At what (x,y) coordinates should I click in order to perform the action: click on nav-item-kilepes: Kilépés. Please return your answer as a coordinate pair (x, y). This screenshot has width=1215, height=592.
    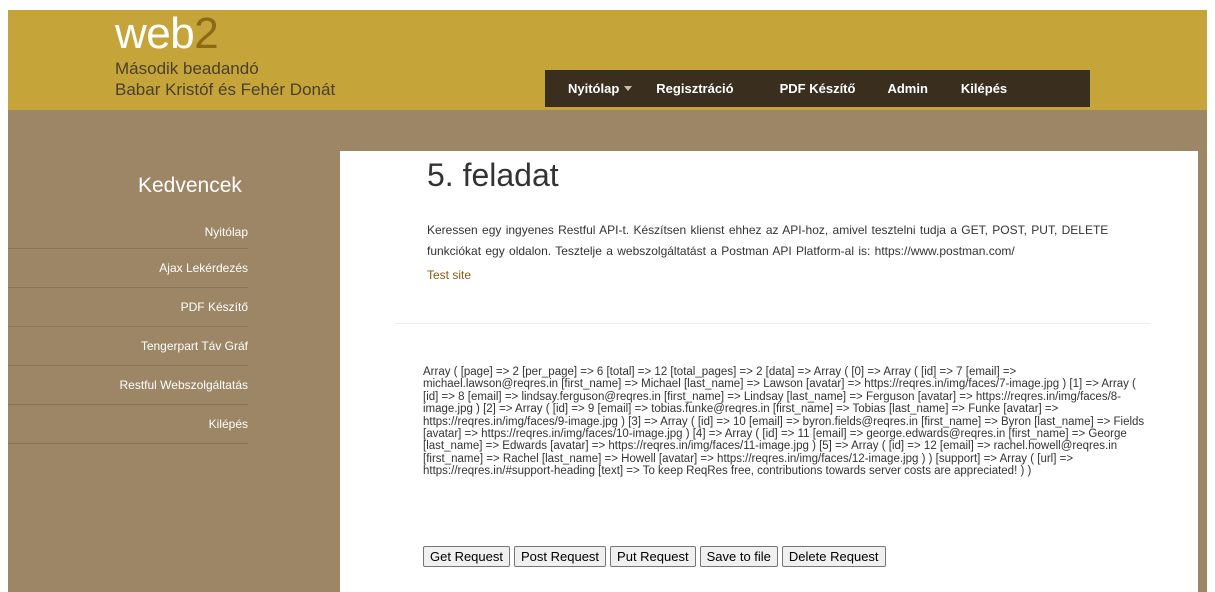
    Looking at the image, I should click on (984, 88).